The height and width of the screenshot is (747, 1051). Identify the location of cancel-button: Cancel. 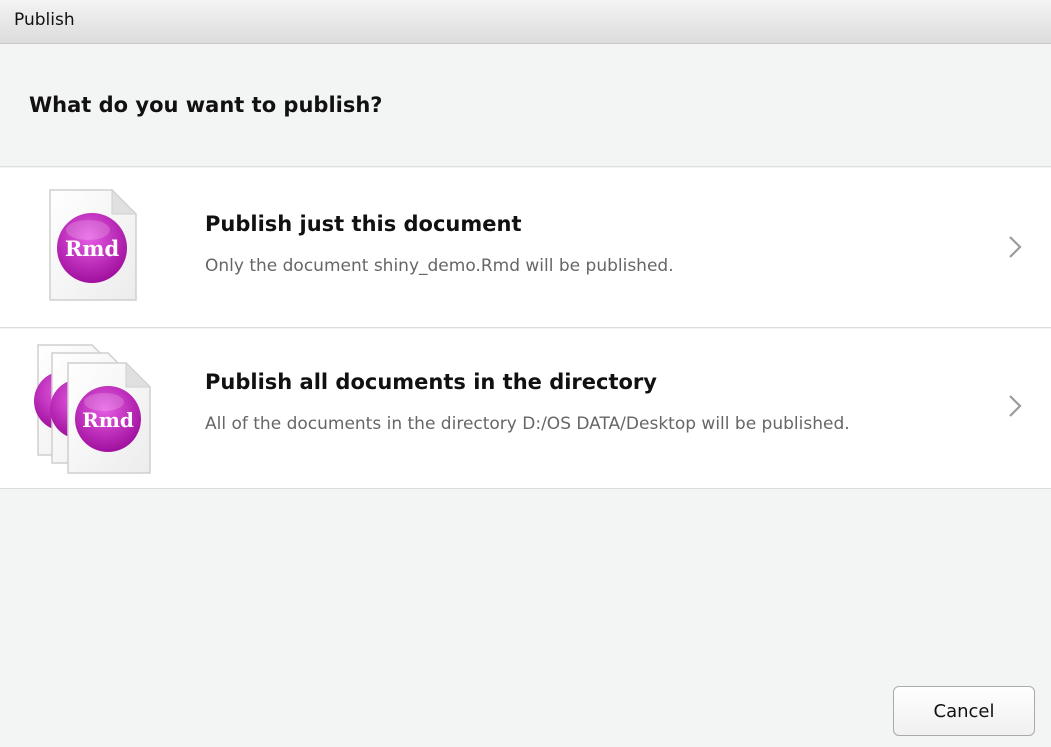
(964, 711).